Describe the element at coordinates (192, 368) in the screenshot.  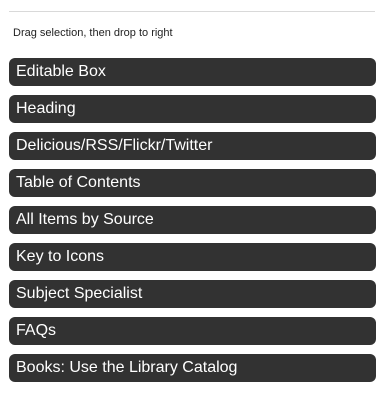
I see `draggable-item-books-library-catalog: Books: Use the Library Catalog` at that location.